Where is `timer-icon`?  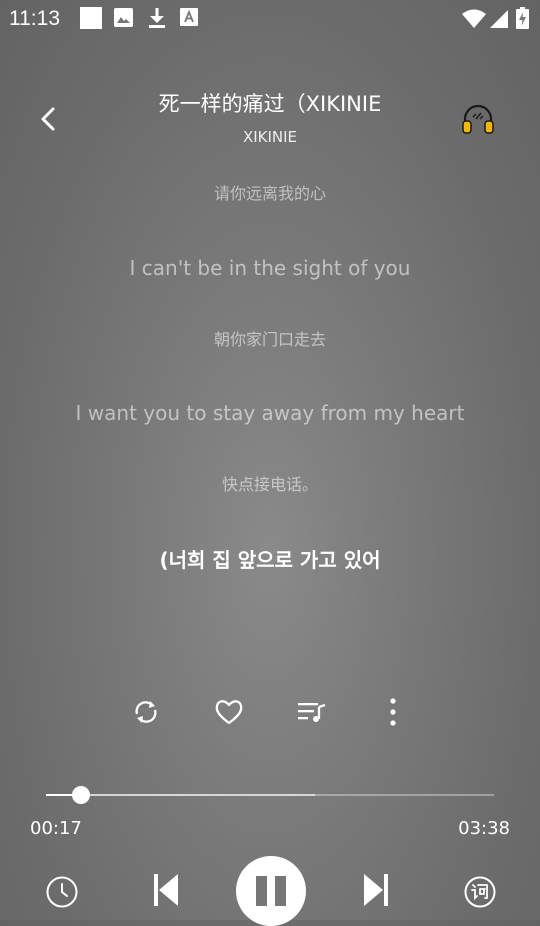
timer-icon is located at coordinates (62, 892).